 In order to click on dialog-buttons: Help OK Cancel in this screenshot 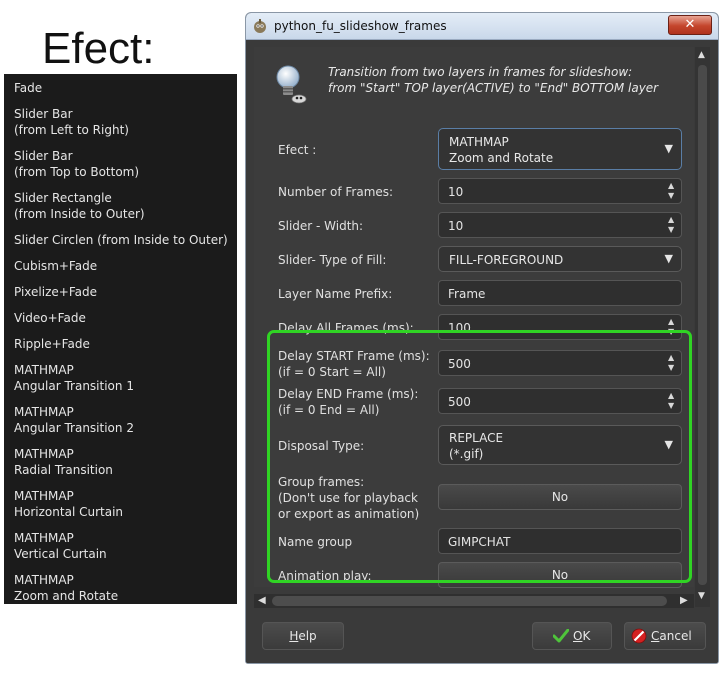, I will do `click(482, 638)`.